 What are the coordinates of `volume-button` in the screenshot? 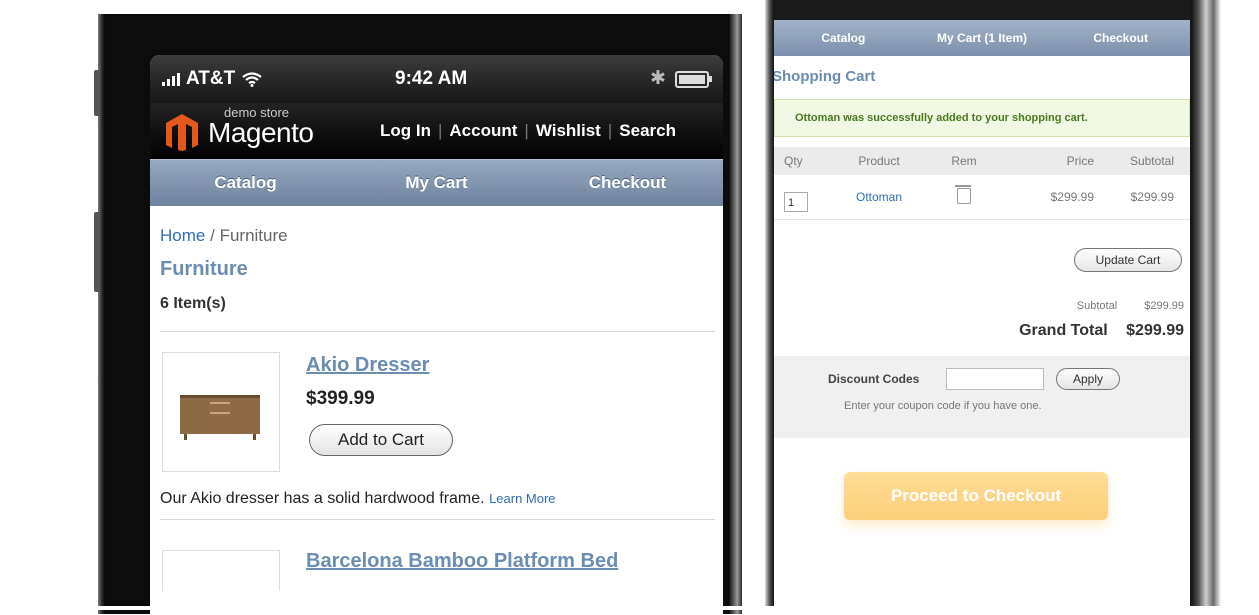 It's located at (97, 93).